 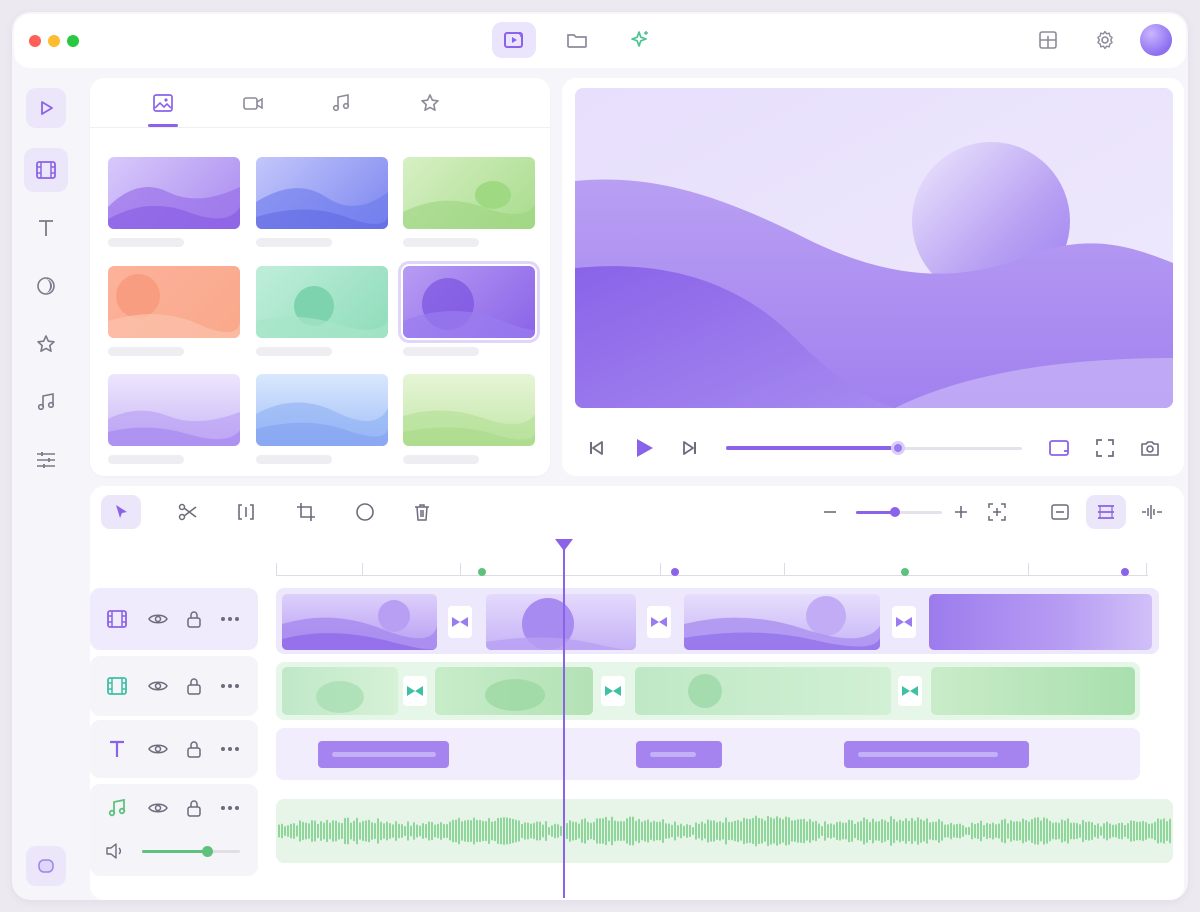 I want to click on text-track-button, so click(x=117, y=749).